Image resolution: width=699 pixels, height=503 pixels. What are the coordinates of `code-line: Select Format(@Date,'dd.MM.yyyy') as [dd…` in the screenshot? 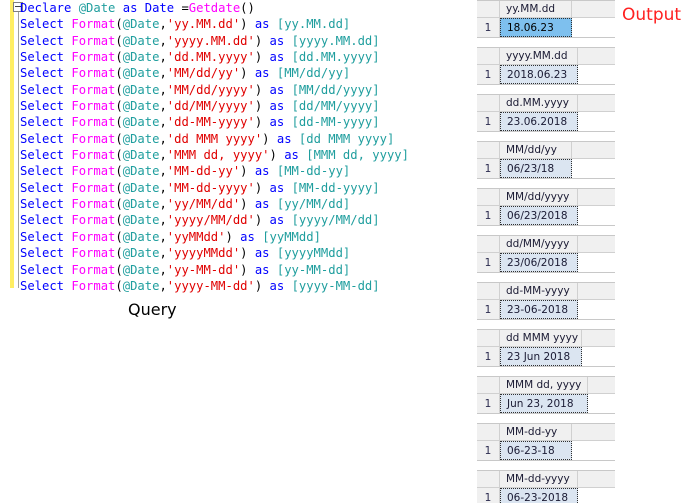 It's located at (214, 57).